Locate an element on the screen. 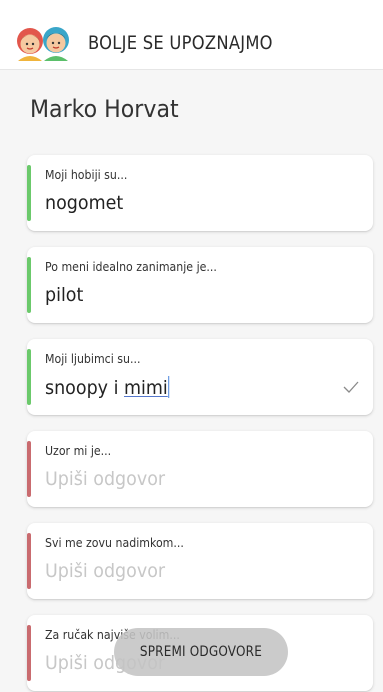  kids-faces-icon is located at coordinates (43, 44).